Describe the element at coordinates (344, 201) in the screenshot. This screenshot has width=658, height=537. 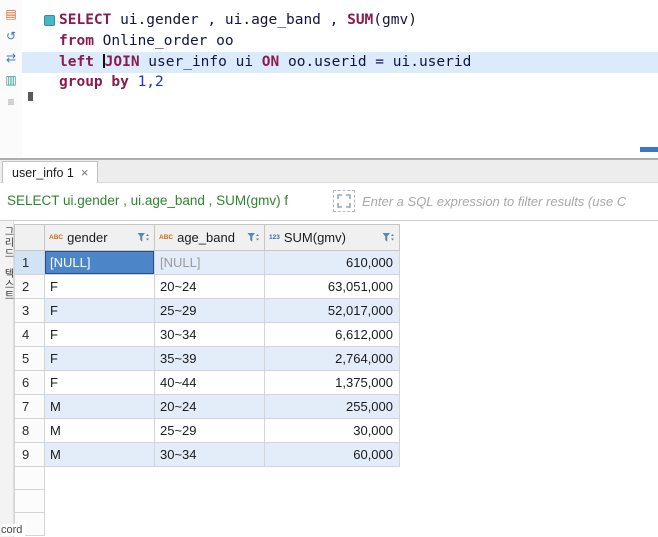
I see `expand-filter-icon` at that location.